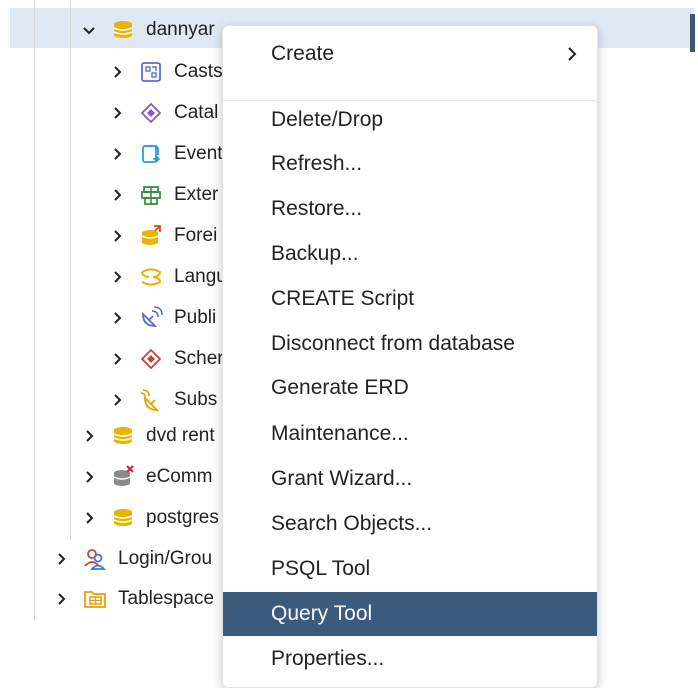  I want to click on schema-icon, so click(151, 359).